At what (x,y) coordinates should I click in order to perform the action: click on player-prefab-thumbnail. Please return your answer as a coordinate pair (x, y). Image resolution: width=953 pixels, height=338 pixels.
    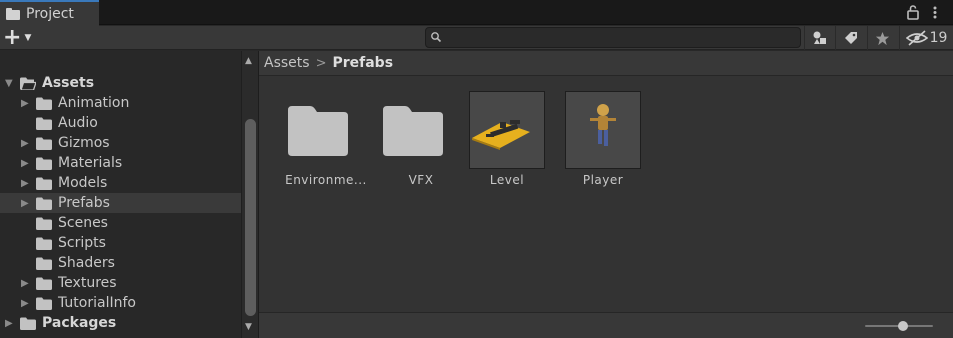
    Looking at the image, I should click on (603, 130).